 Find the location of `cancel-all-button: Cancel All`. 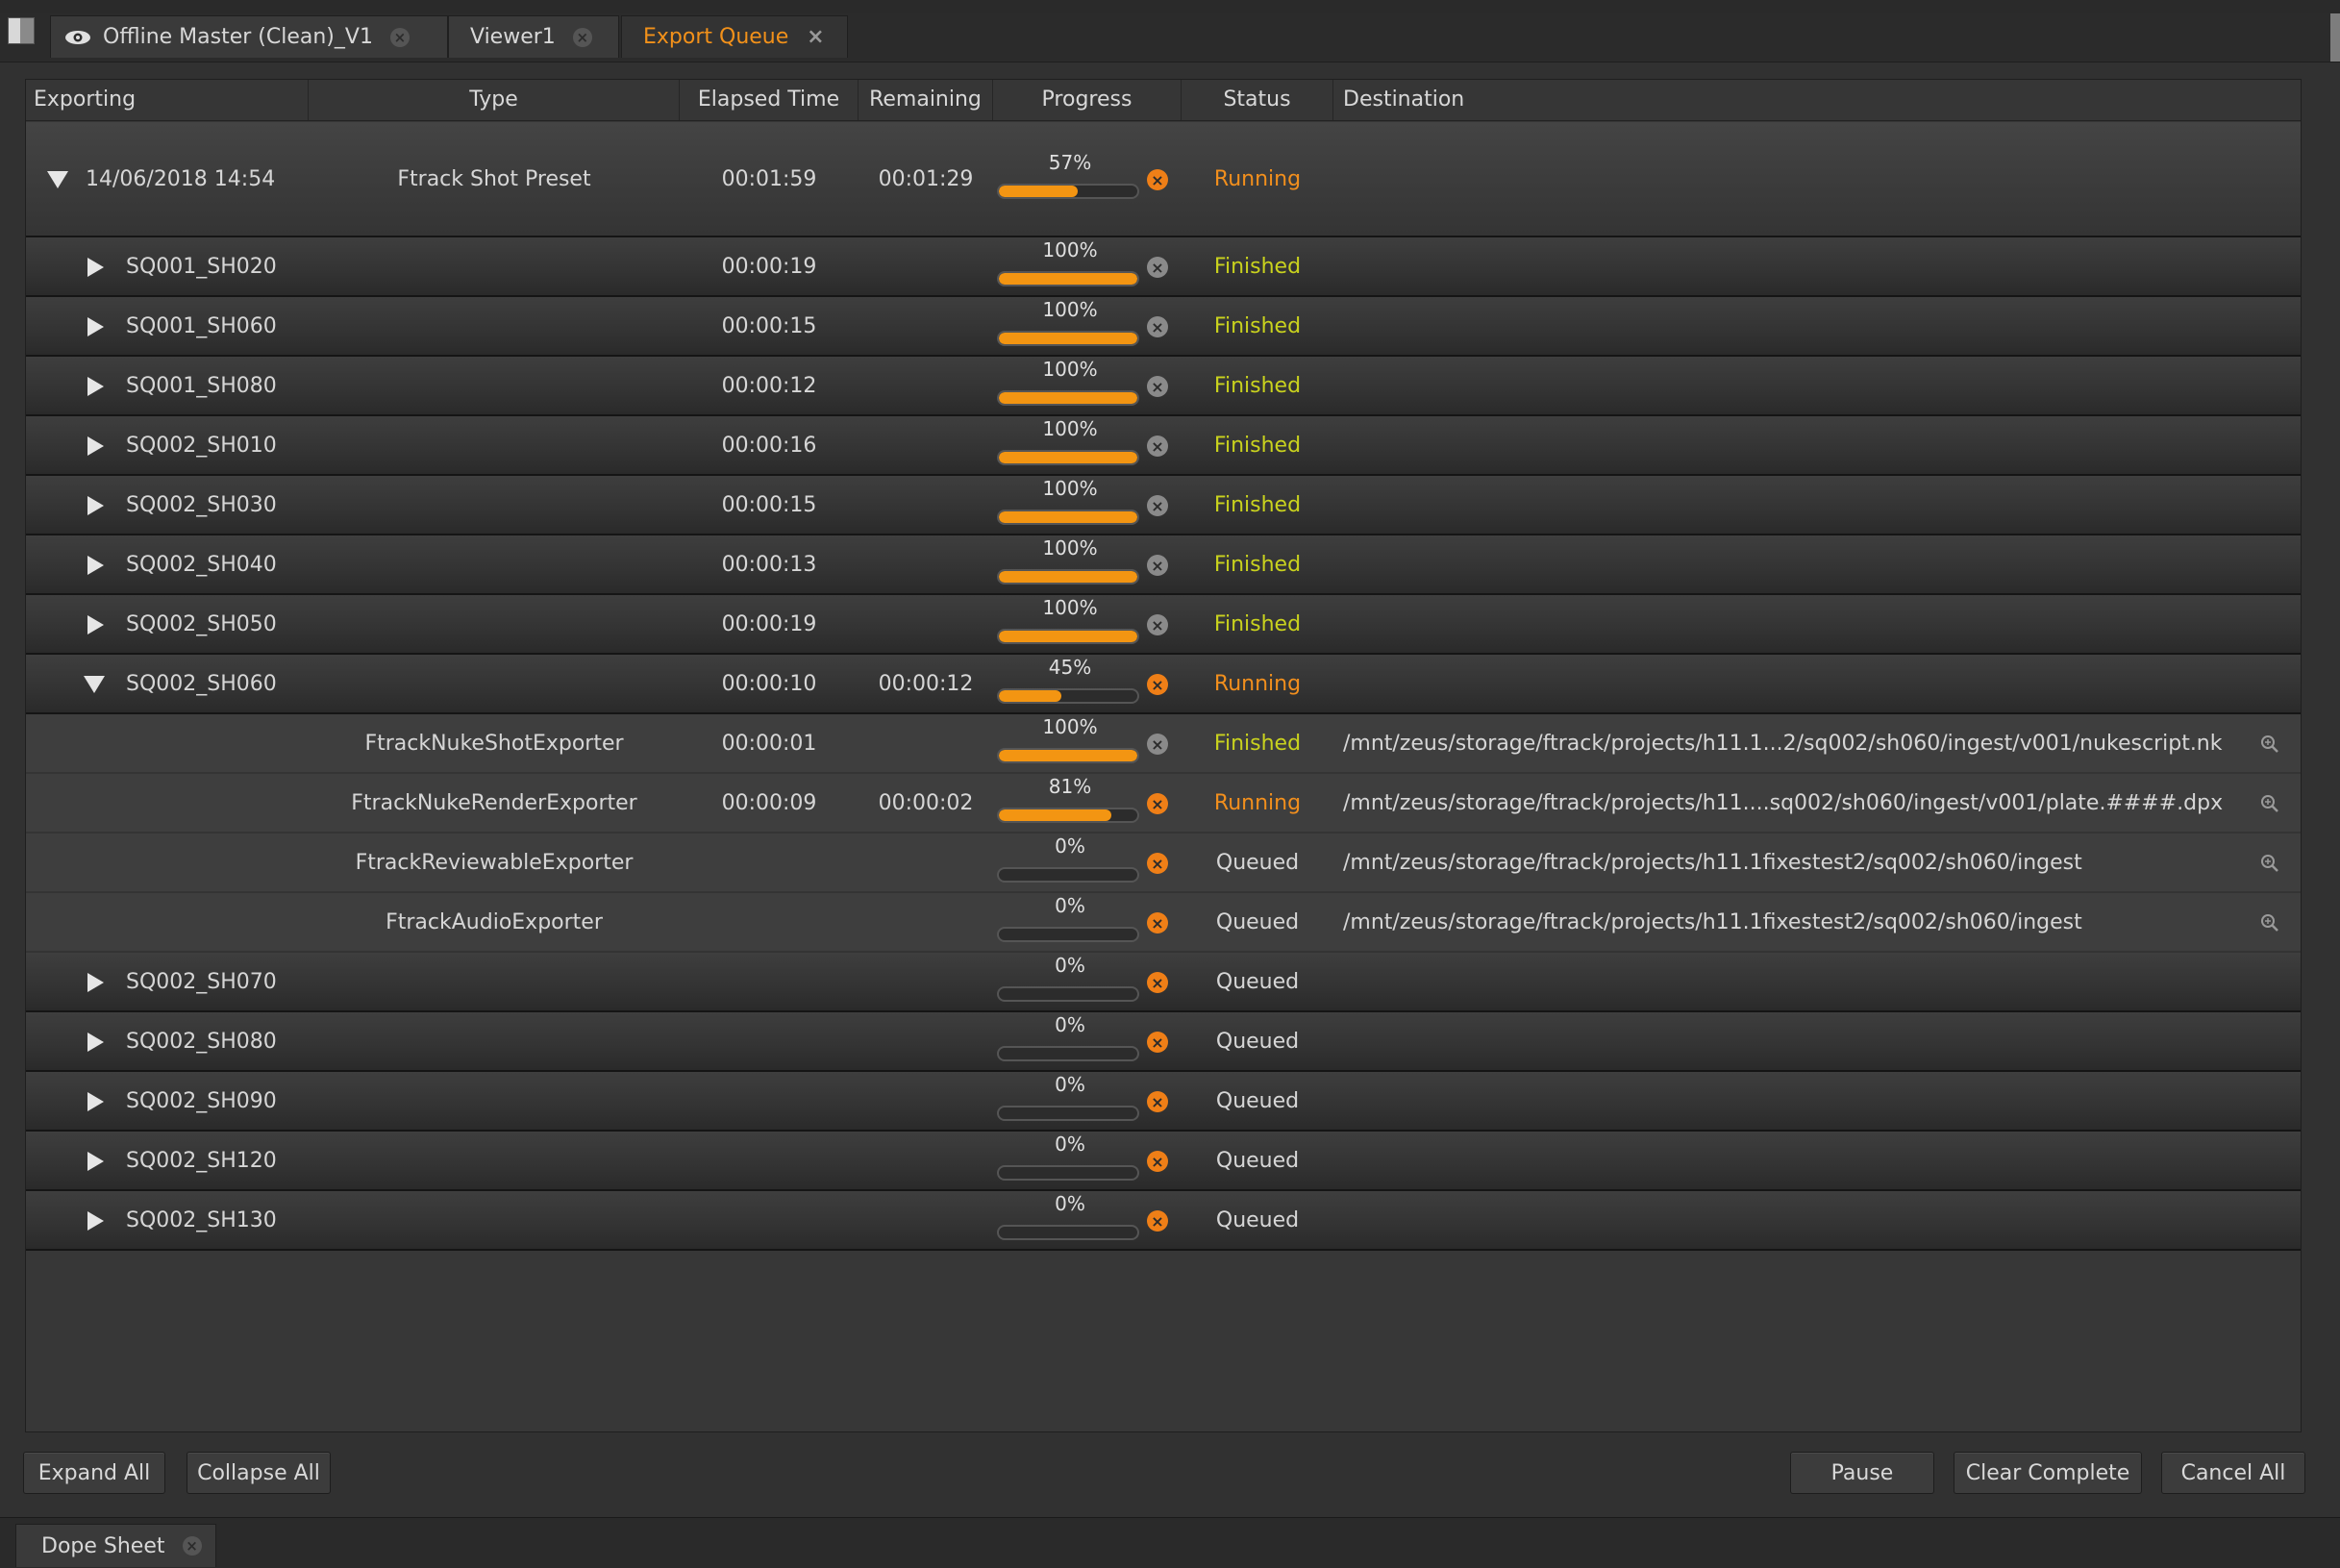

cancel-all-button: Cancel All is located at coordinates (2233, 1473).